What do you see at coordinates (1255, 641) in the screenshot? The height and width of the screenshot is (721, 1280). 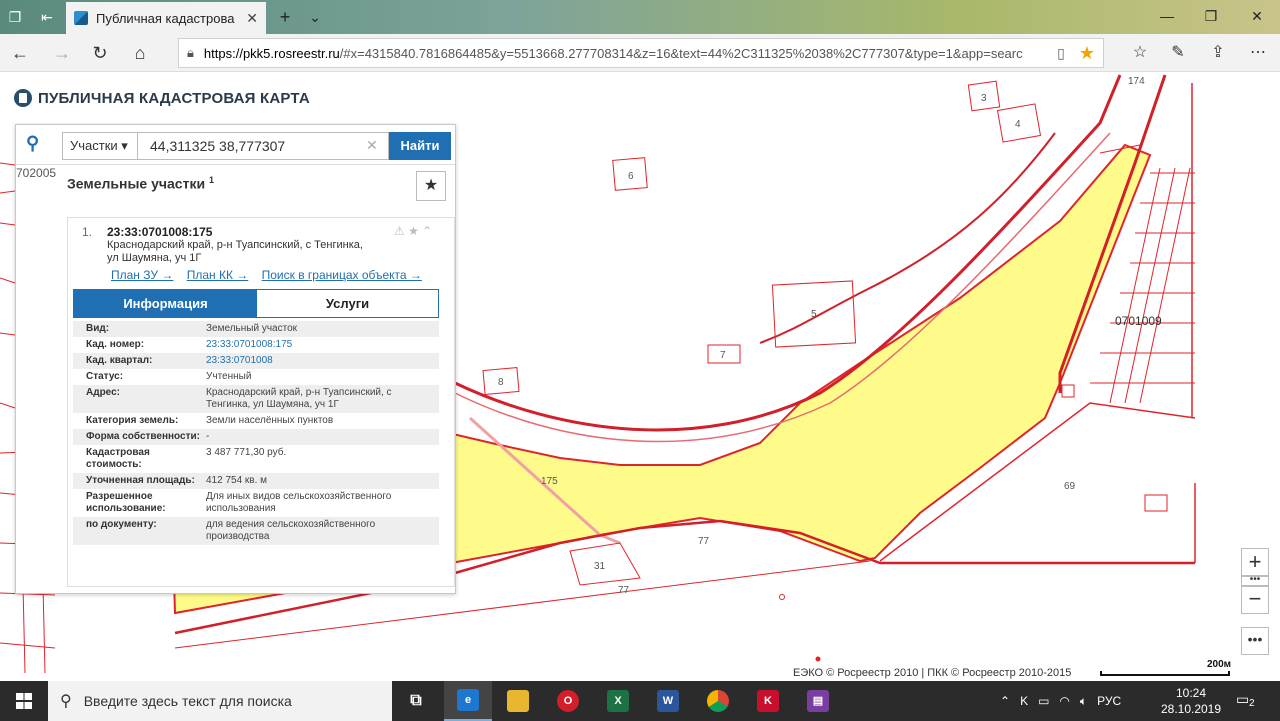 I see `map-menu-button: •••` at bounding box center [1255, 641].